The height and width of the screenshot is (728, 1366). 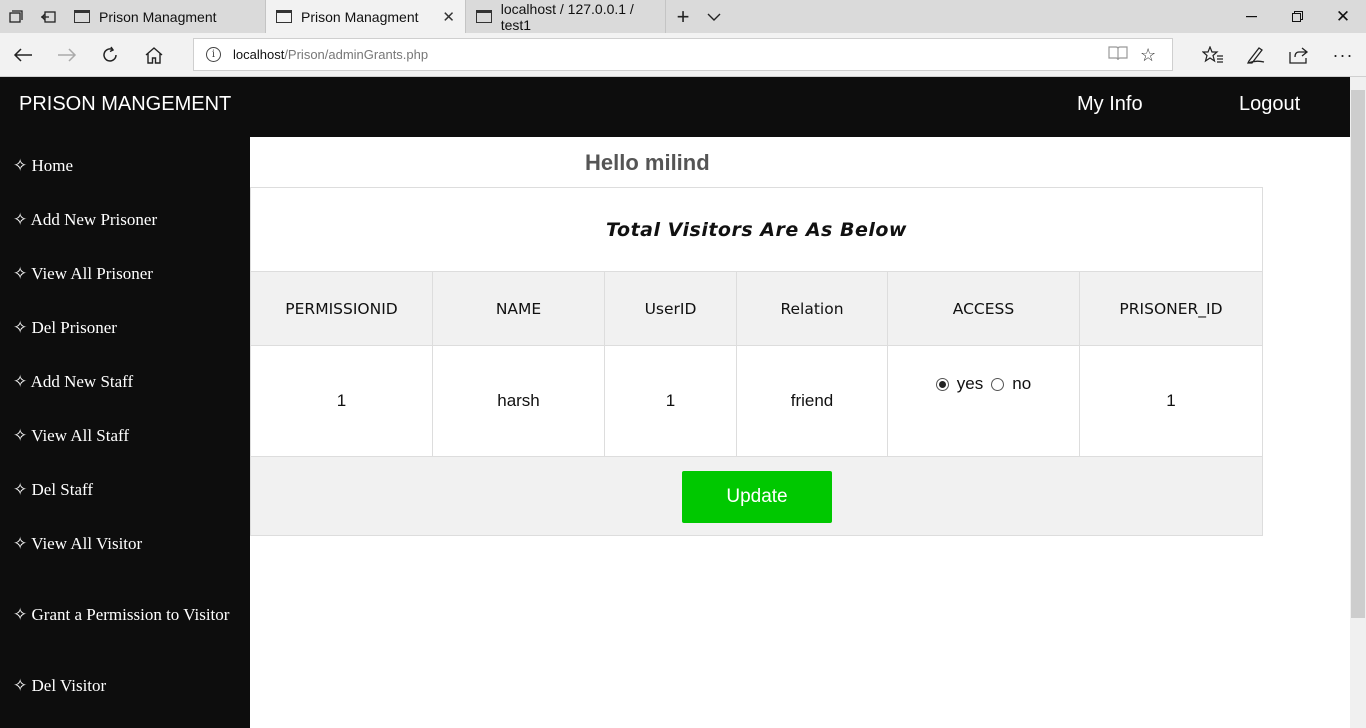 I want to click on site-brand: PRISON MANGEMENT, so click(x=125, y=104).